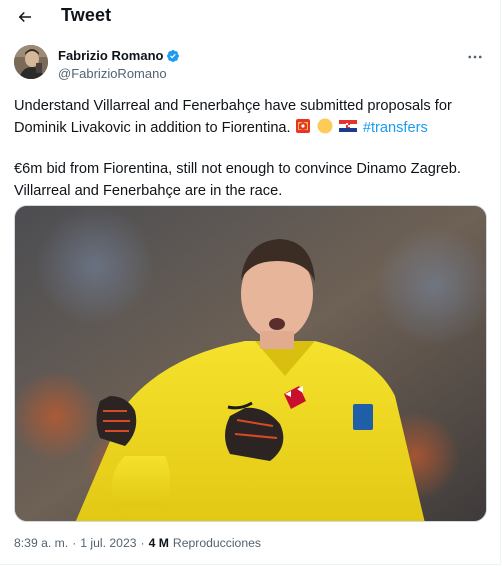  What do you see at coordinates (347, 125) in the screenshot?
I see `croatia-flag-icon` at bounding box center [347, 125].